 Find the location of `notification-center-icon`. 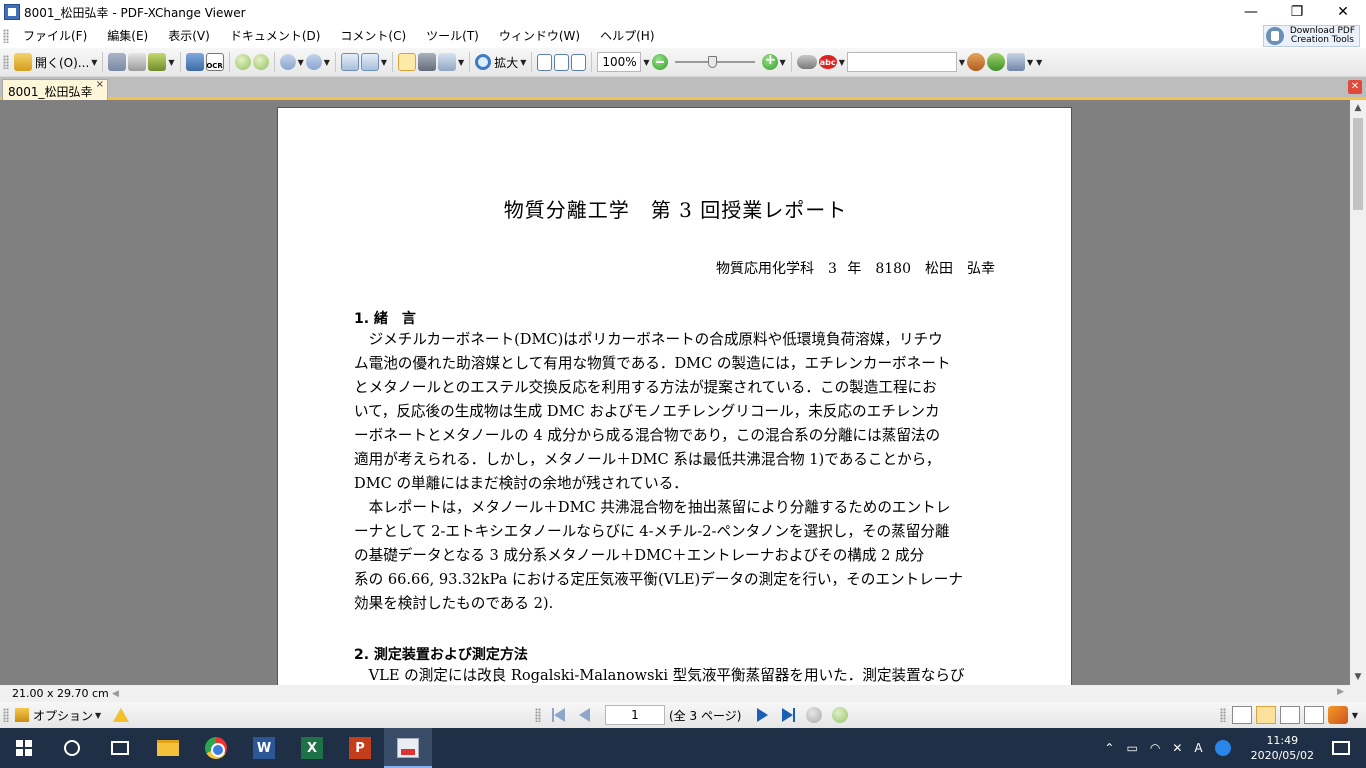

notification-center-icon is located at coordinates (1341, 748).